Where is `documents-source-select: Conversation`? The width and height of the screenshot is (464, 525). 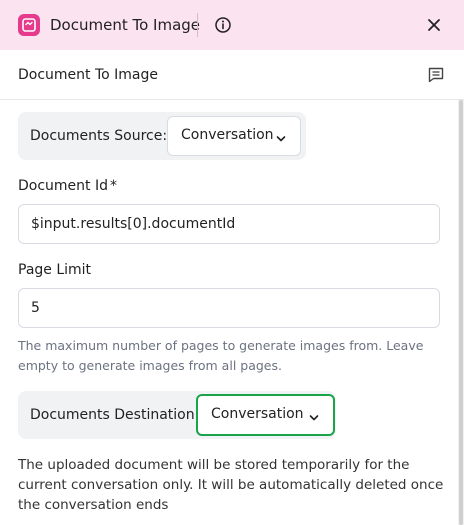 documents-source-select: Conversation is located at coordinates (234, 136).